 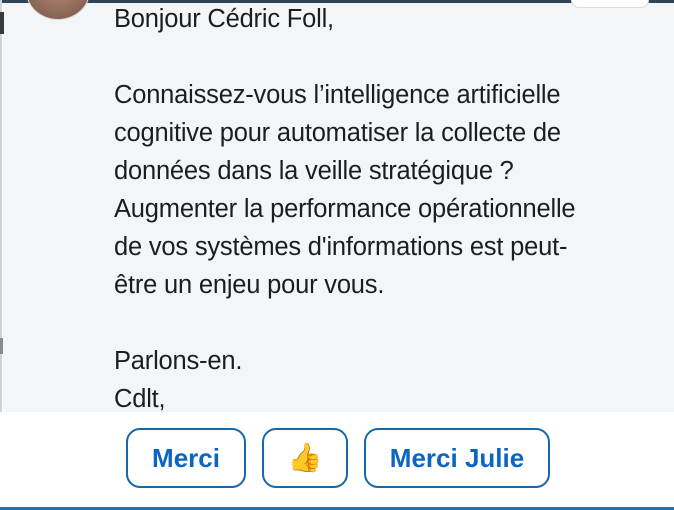 I want to click on left-marker-secondary, so click(x=1, y=346).